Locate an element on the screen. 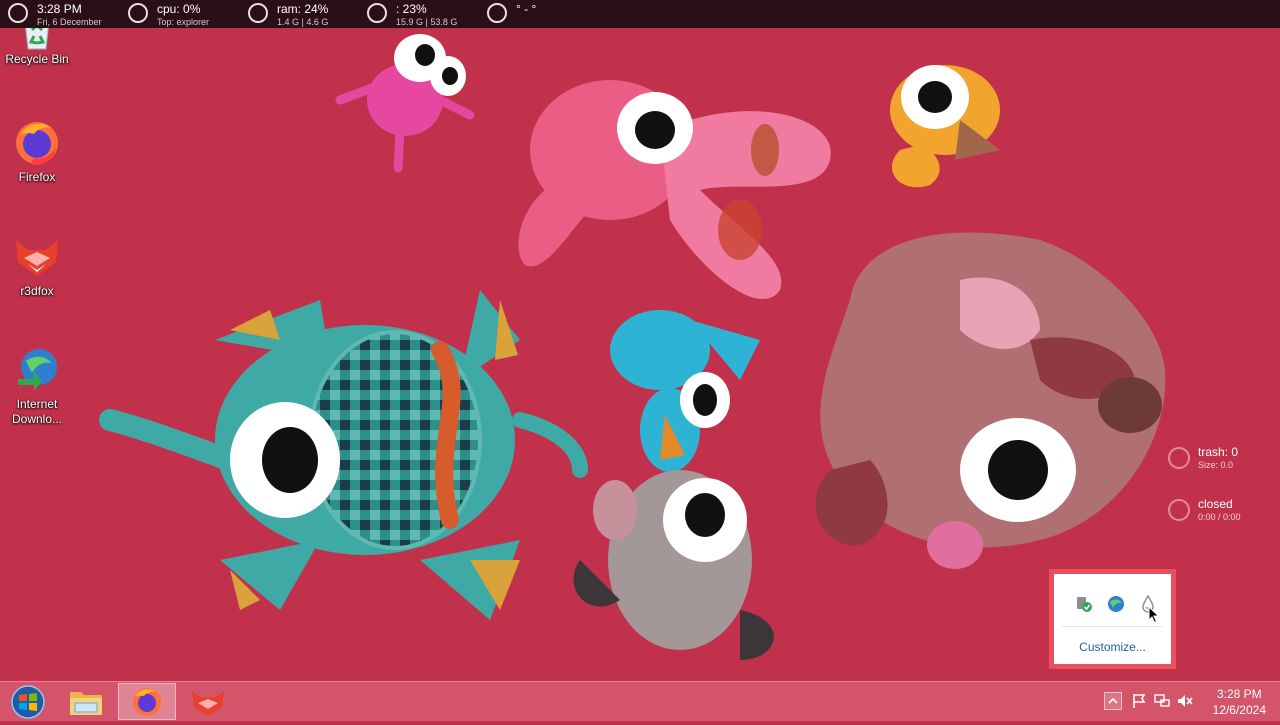 The height and width of the screenshot is (725, 1280). disk-ring-icon is located at coordinates (377, 13).